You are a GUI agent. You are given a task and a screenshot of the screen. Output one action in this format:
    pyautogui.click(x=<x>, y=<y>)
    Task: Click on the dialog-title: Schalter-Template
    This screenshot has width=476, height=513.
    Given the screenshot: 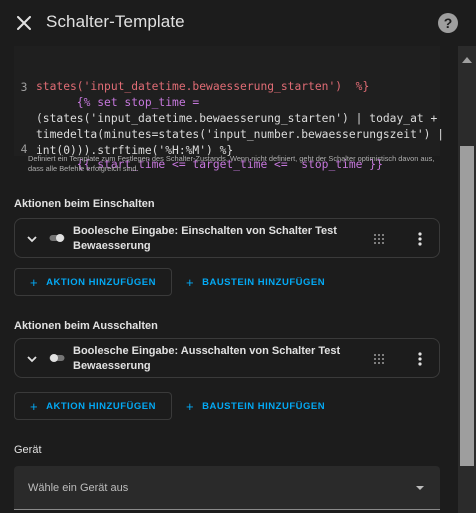 What is the action you would take?
    pyautogui.click(x=115, y=21)
    